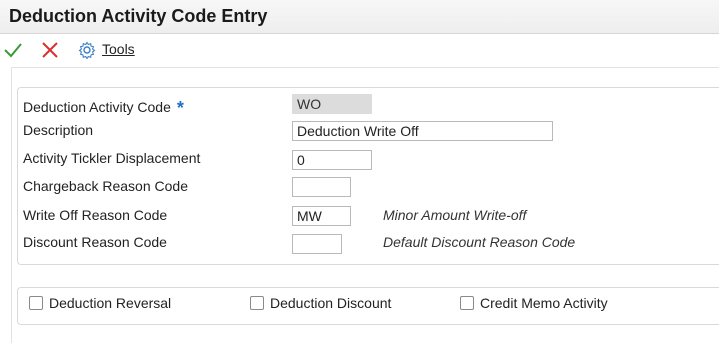  I want to click on content-divider, so click(365, 67).